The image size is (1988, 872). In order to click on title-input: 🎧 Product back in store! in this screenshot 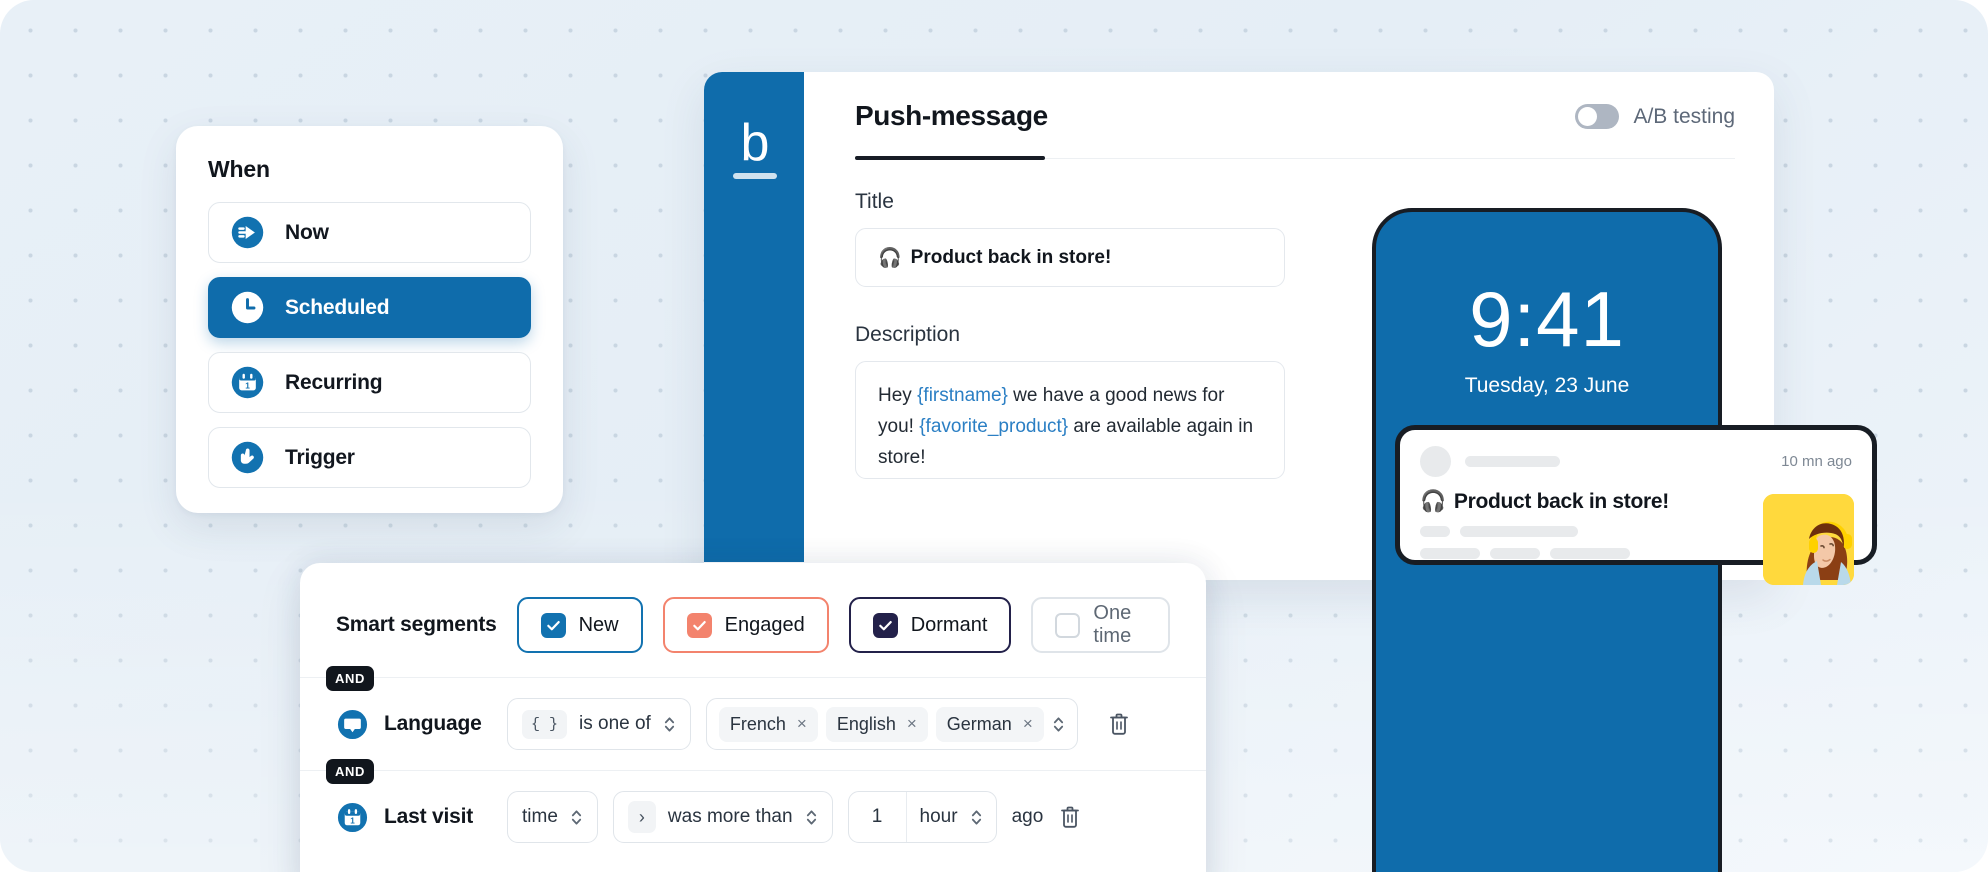, I will do `click(1070, 257)`.